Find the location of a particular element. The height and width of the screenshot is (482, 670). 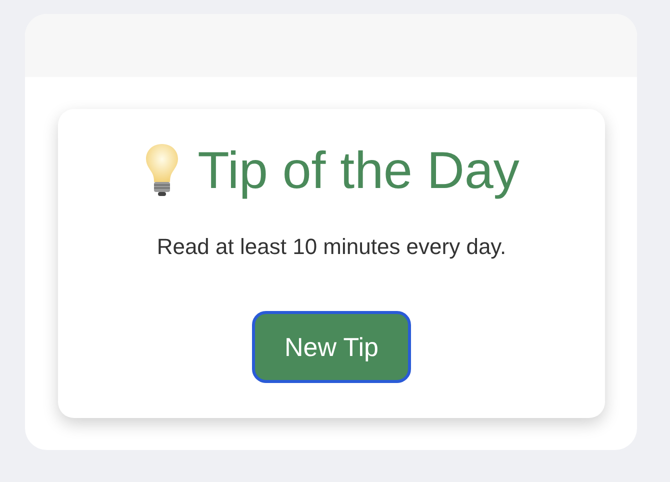

new-tip-button: New Tip is located at coordinates (331, 347).